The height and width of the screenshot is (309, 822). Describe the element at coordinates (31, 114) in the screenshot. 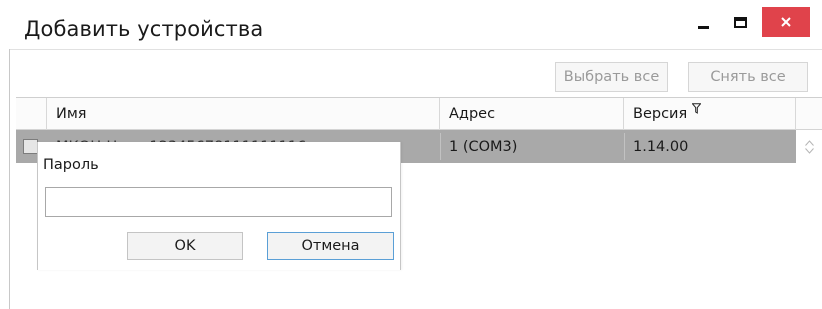

I see `header-checkbox-column` at that location.